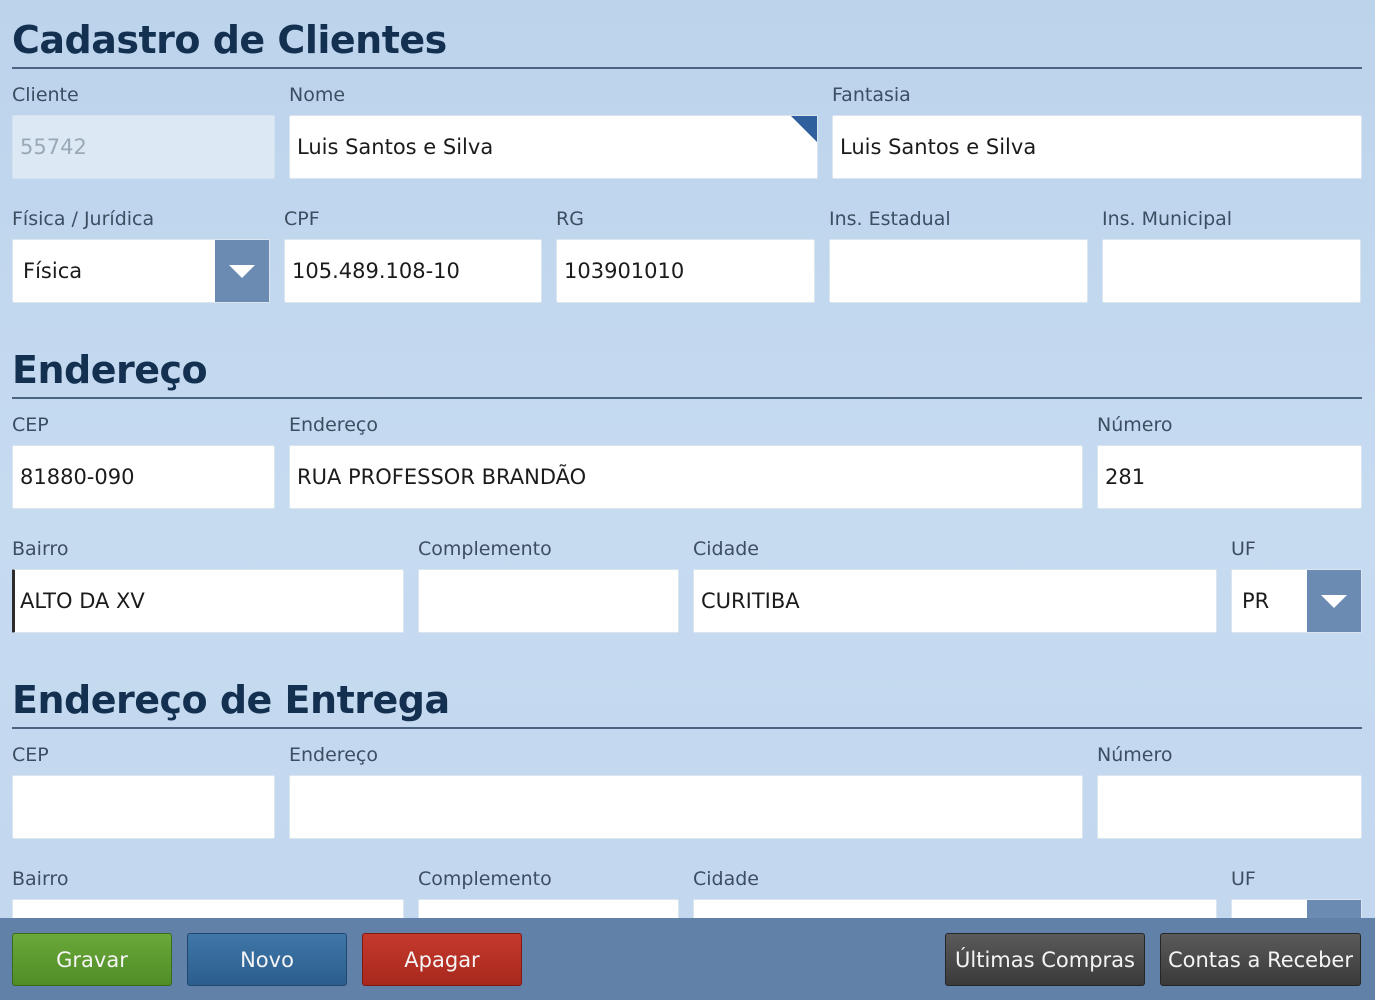 The width and height of the screenshot is (1375, 1000). I want to click on fantasia-field: Luis Santos e Silva, so click(1097, 147).